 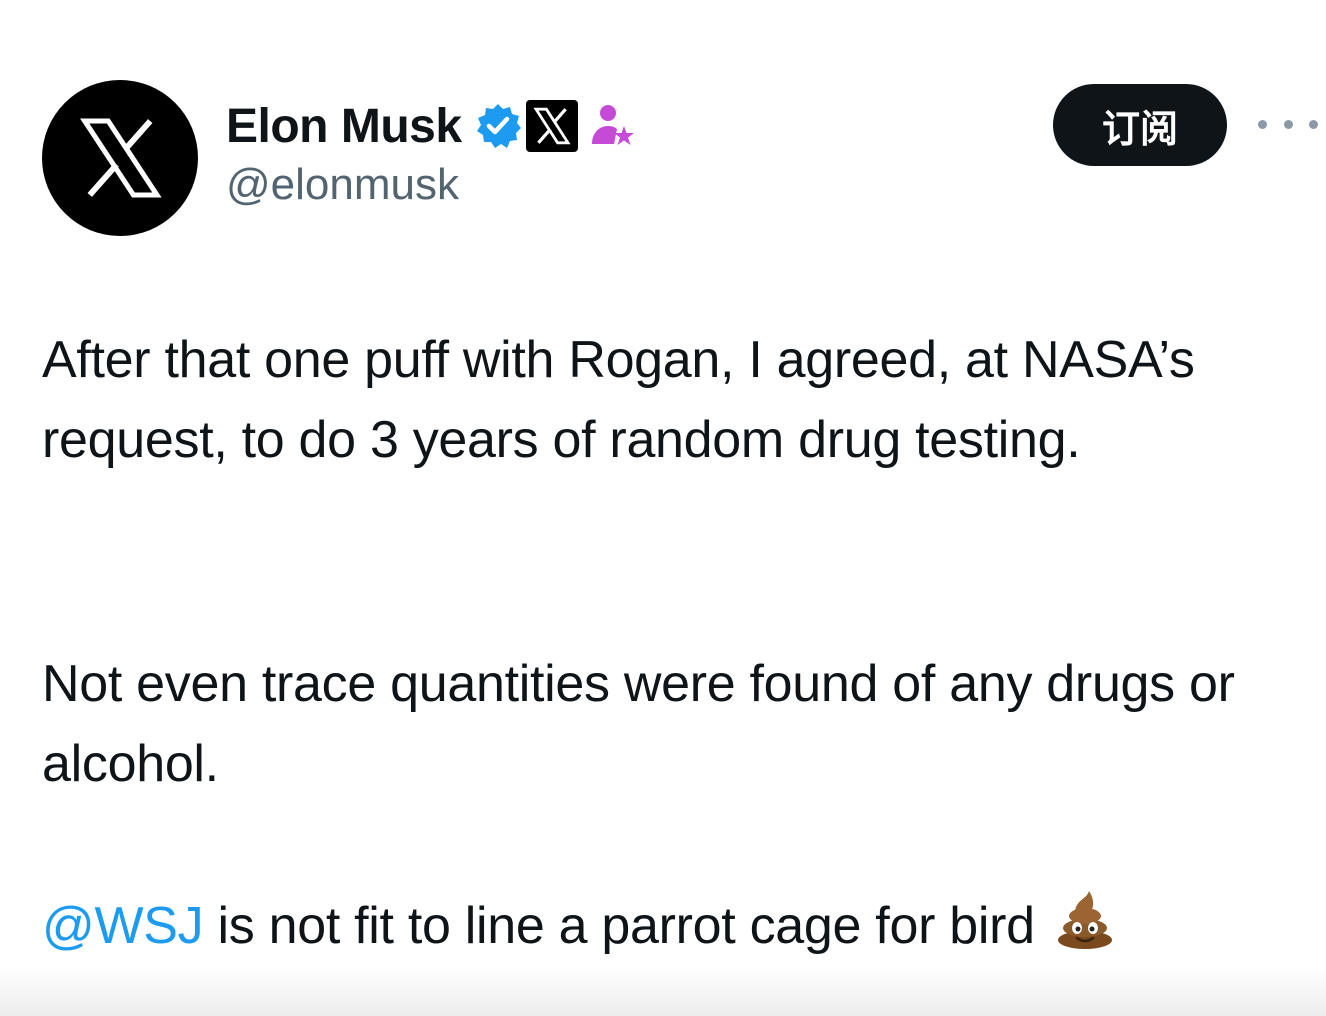 What do you see at coordinates (342, 185) in the screenshot?
I see `author-handle: @elonmusk` at bounding box center [342, 185].